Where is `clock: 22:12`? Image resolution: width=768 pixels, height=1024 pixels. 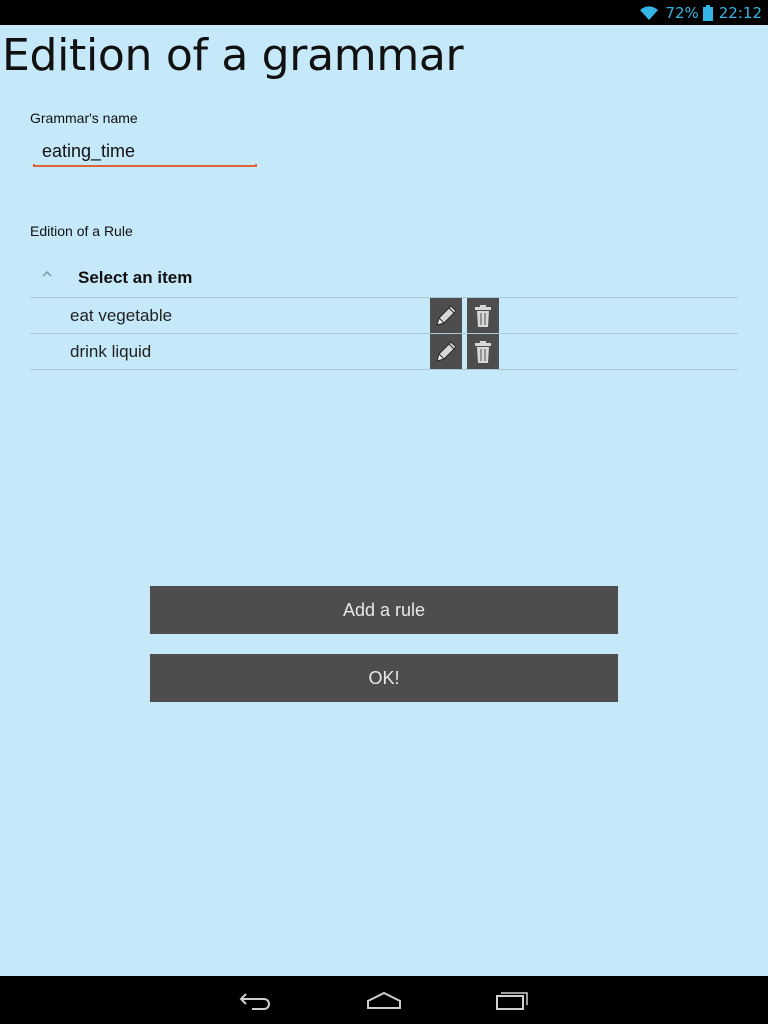 clock: 22:12 is located at coordinates (740, 12).